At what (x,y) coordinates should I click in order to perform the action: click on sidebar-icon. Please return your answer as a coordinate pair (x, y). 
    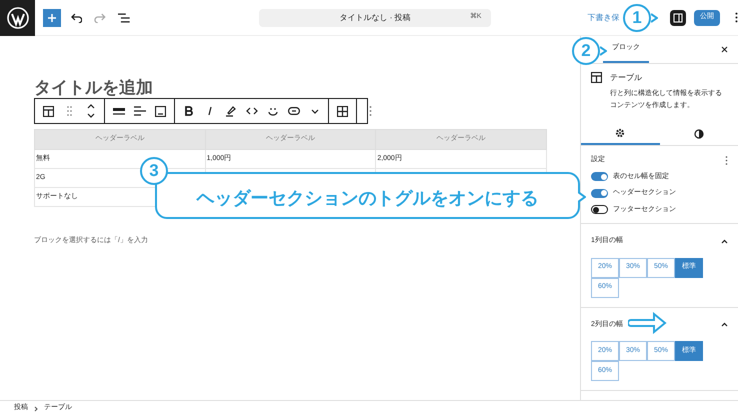
    Looking at the image, I should click on (678, 17).